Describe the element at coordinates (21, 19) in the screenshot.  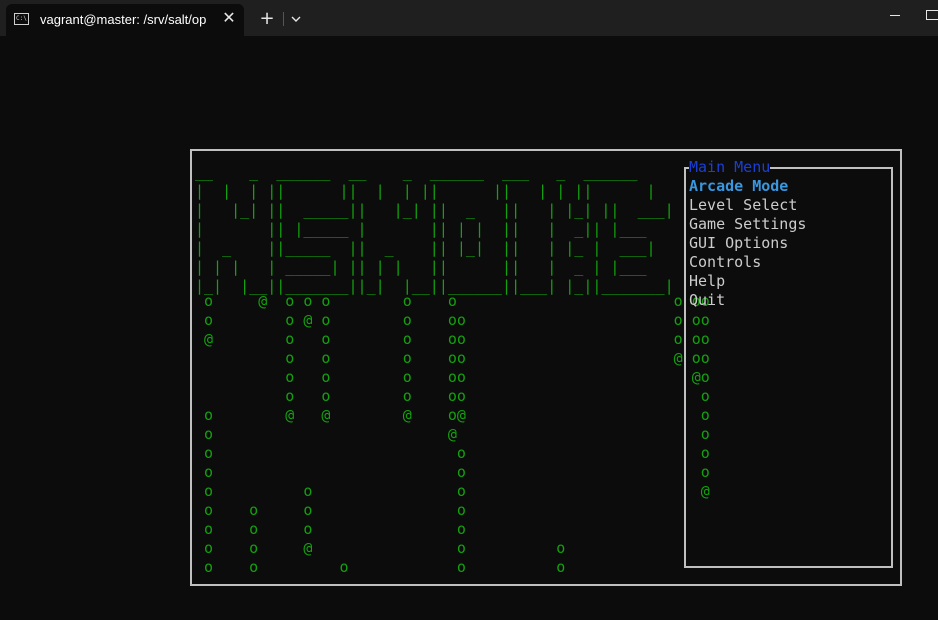
I see `terminal-icon: C:\` at that location.